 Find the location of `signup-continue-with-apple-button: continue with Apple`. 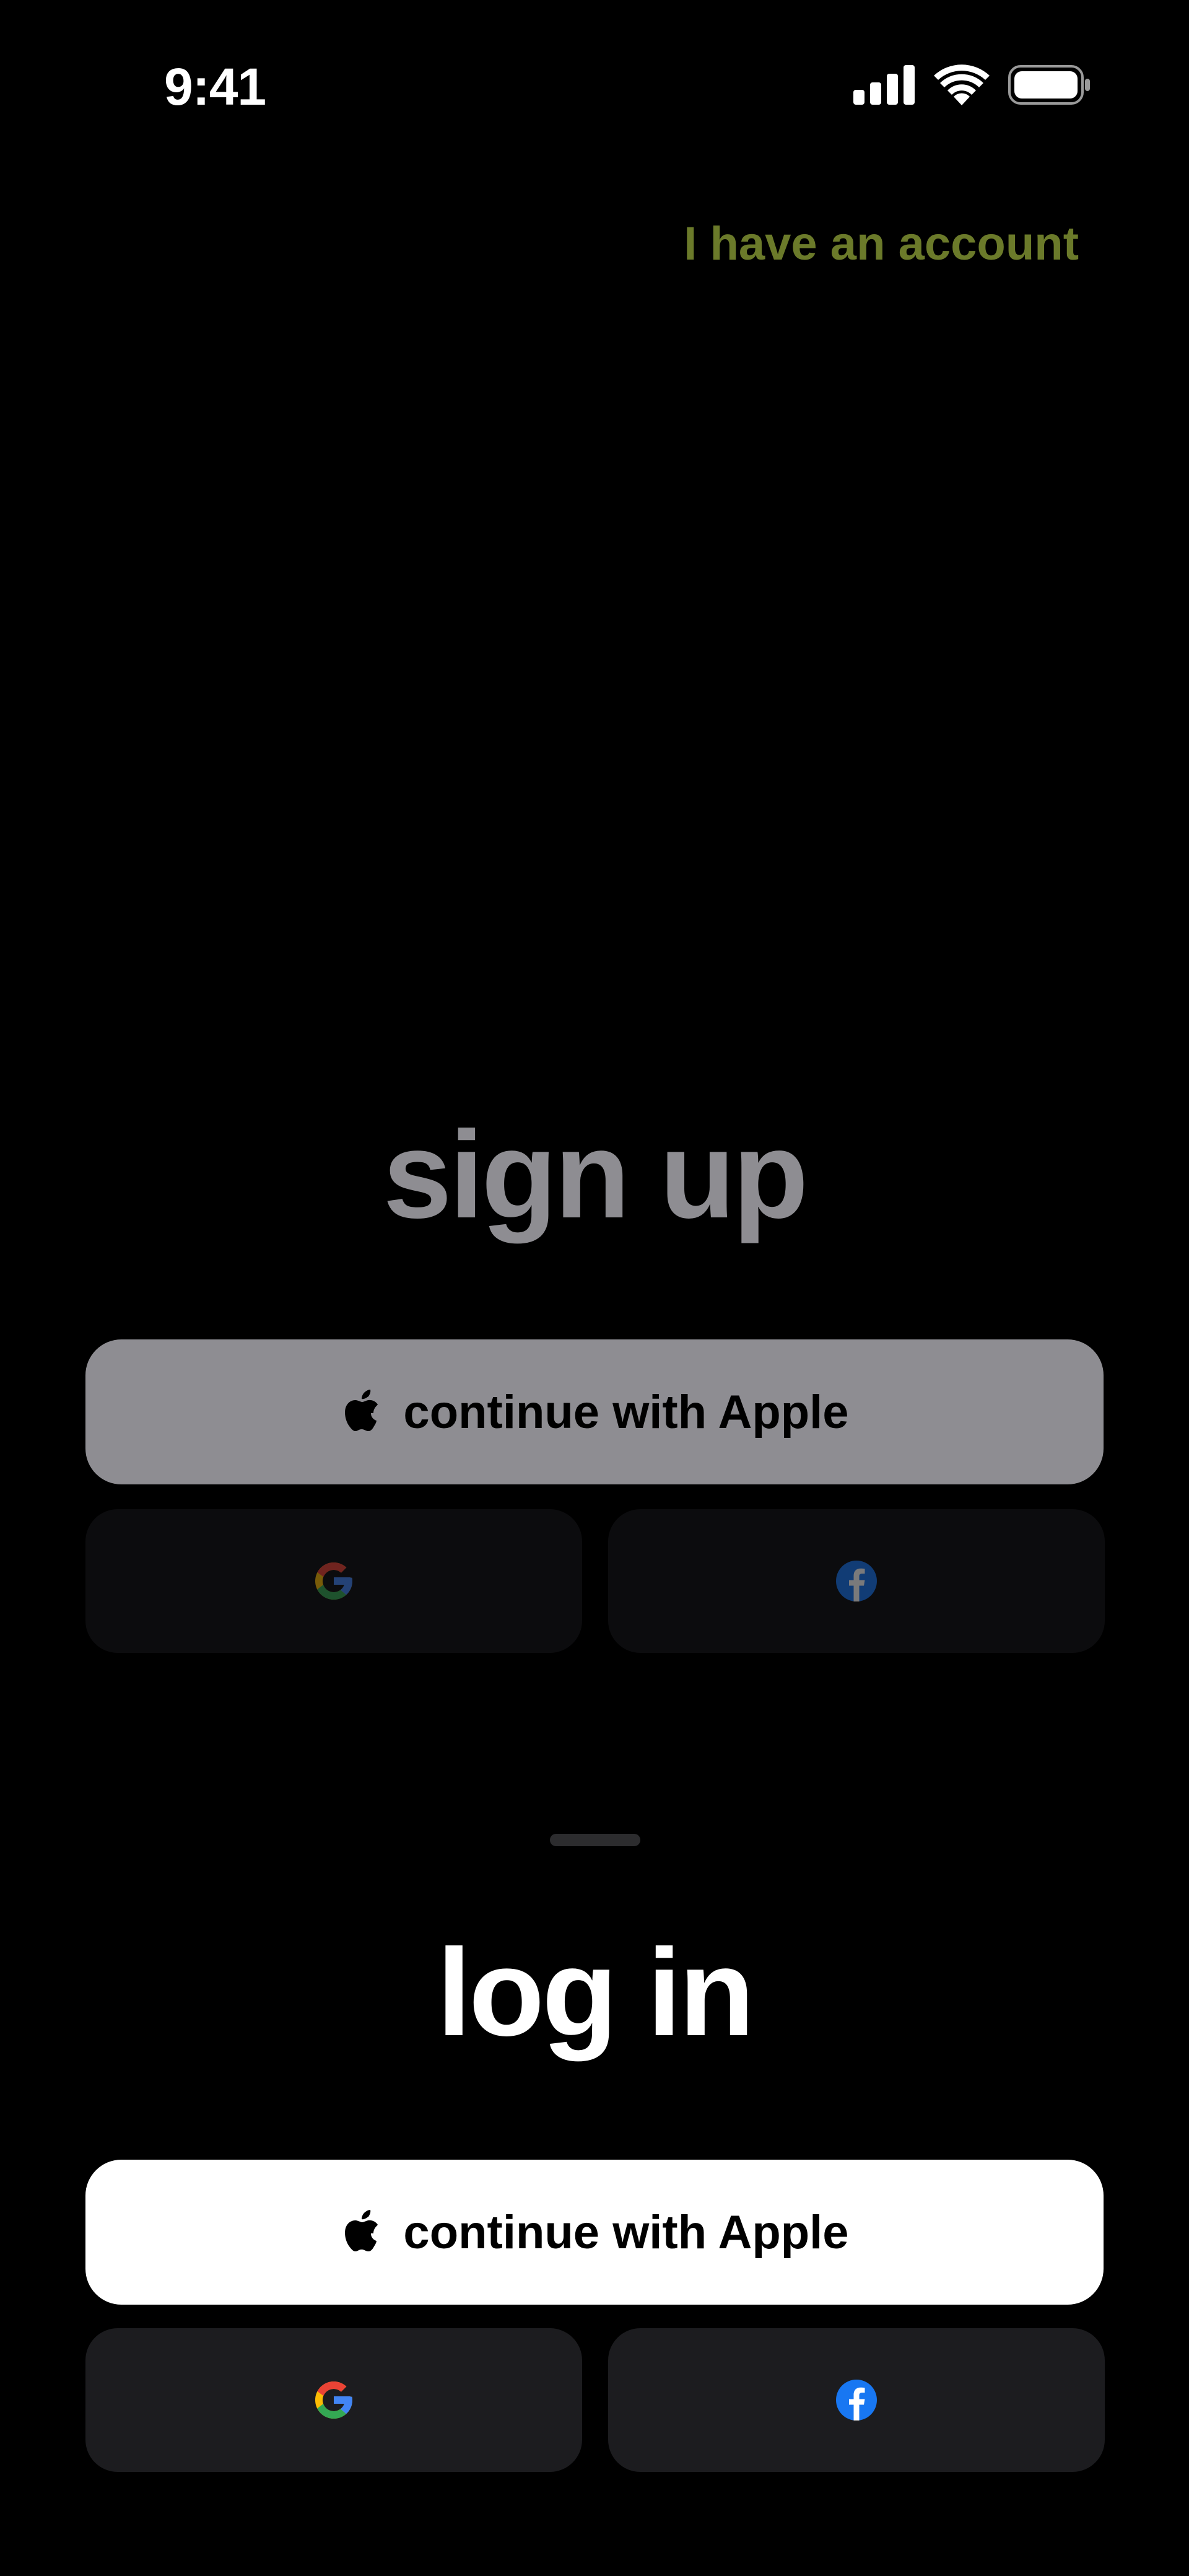

signup-continue-with-apple-button: continue with Apple is located at coordinates (594, 1411).